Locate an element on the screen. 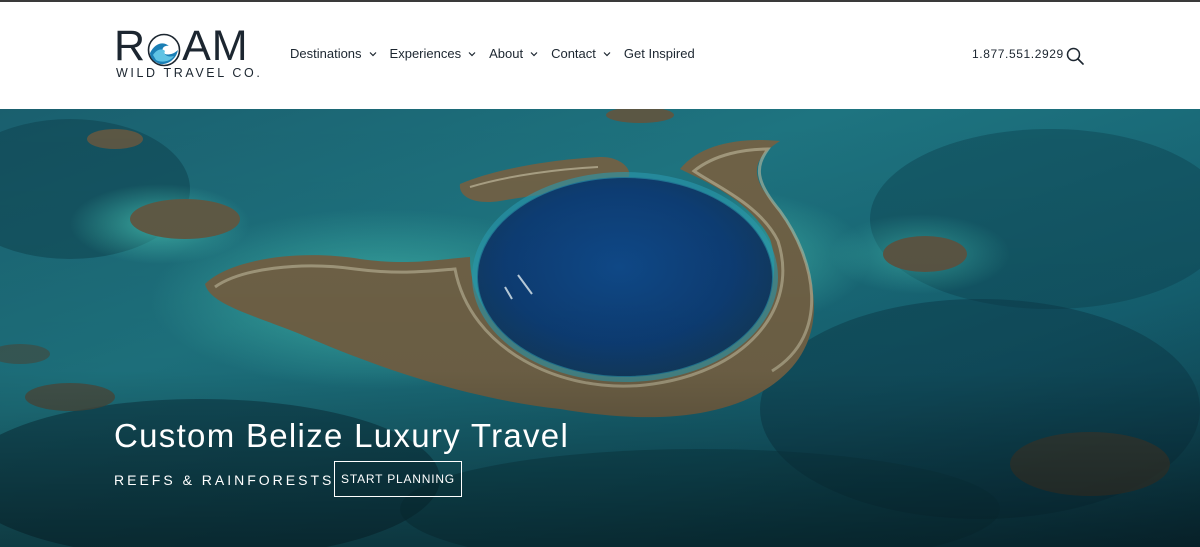 This screenshot has height=547, width=1200. brand-wordmark: R AM is located at coordinates (181, 46).